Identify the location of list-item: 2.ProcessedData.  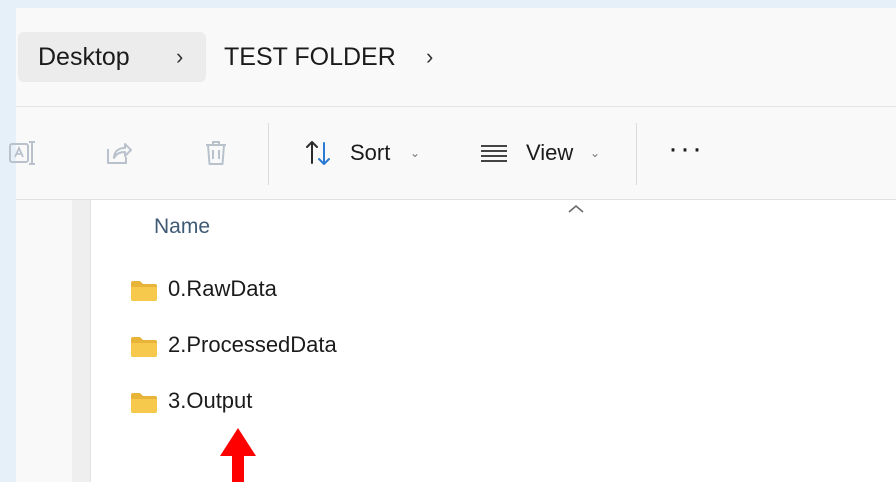
(326, 346).